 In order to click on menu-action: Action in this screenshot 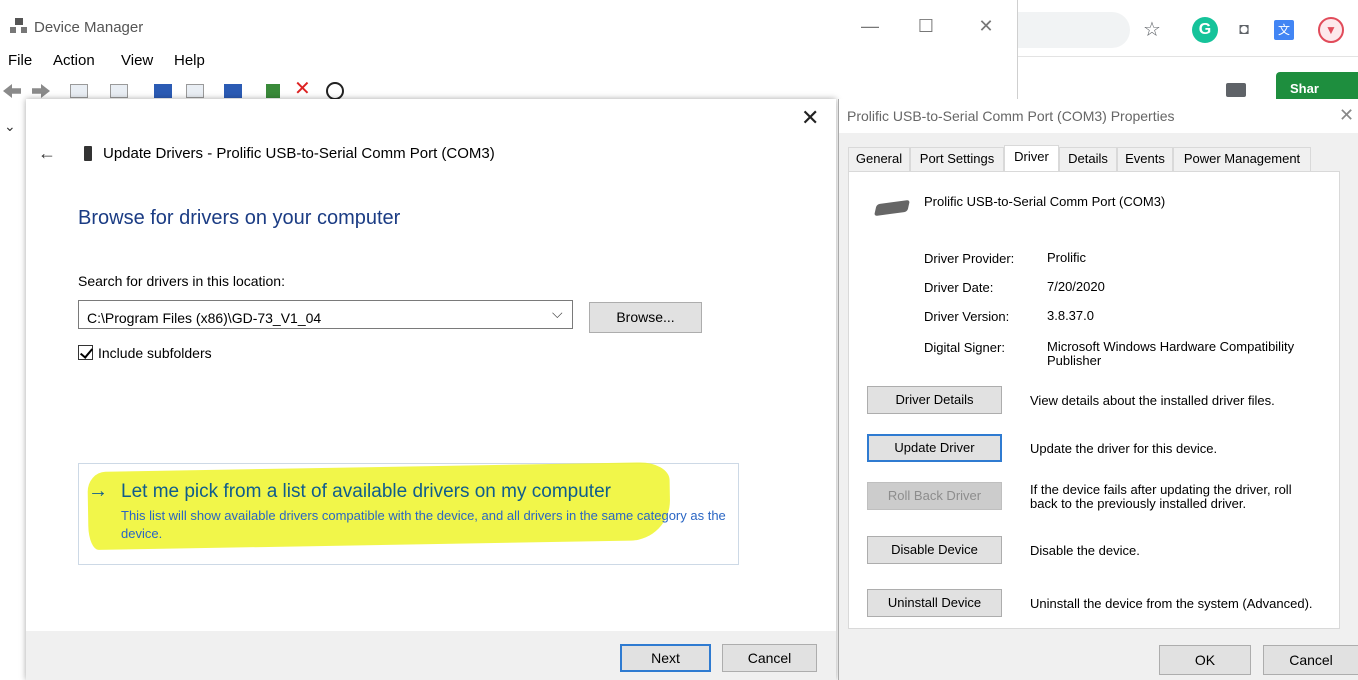, I will do `click(74, 60)`.